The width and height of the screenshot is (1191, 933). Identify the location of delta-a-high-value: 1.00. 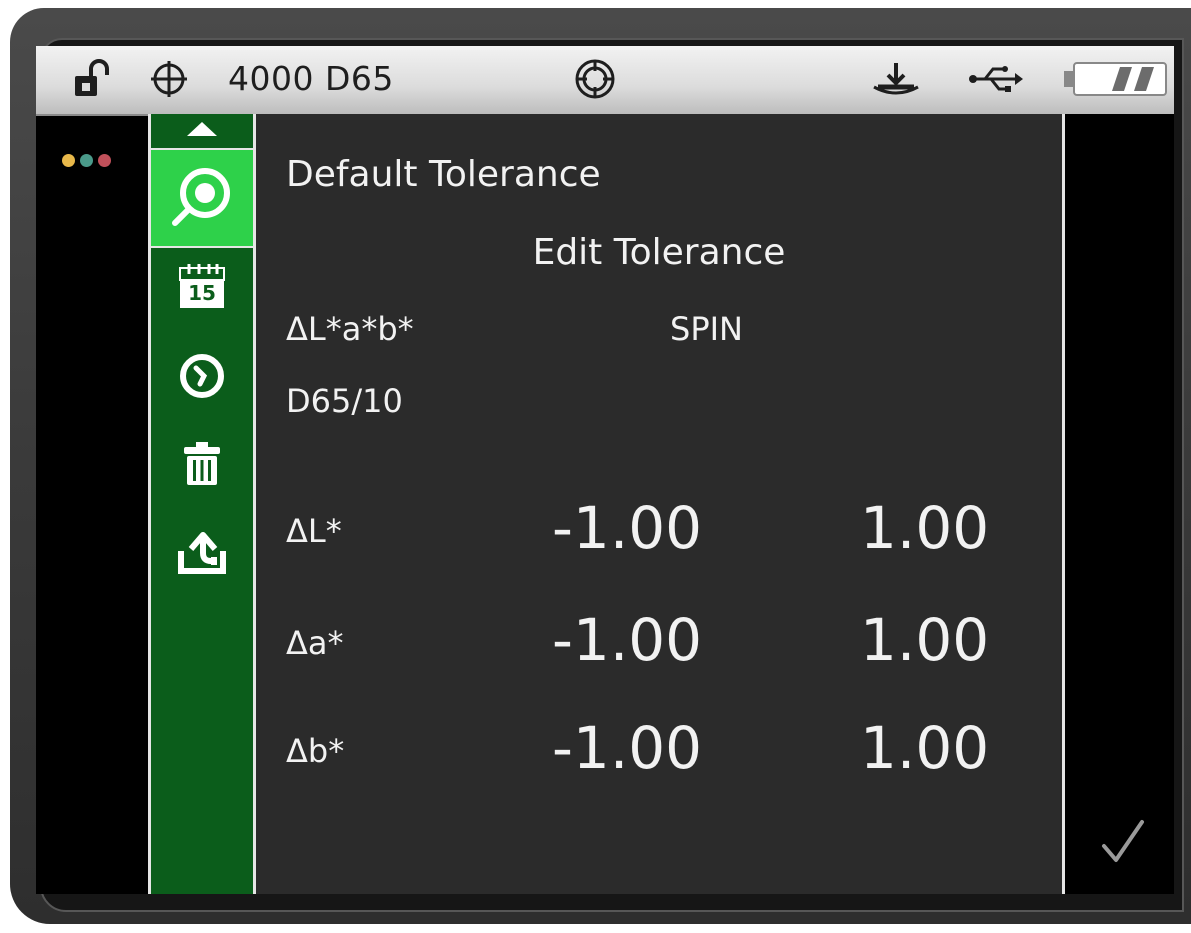
(924, 640).